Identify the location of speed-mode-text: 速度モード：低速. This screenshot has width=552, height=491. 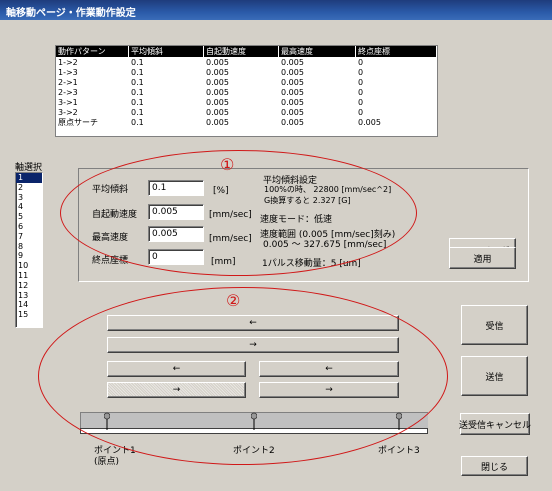
(296, 220).